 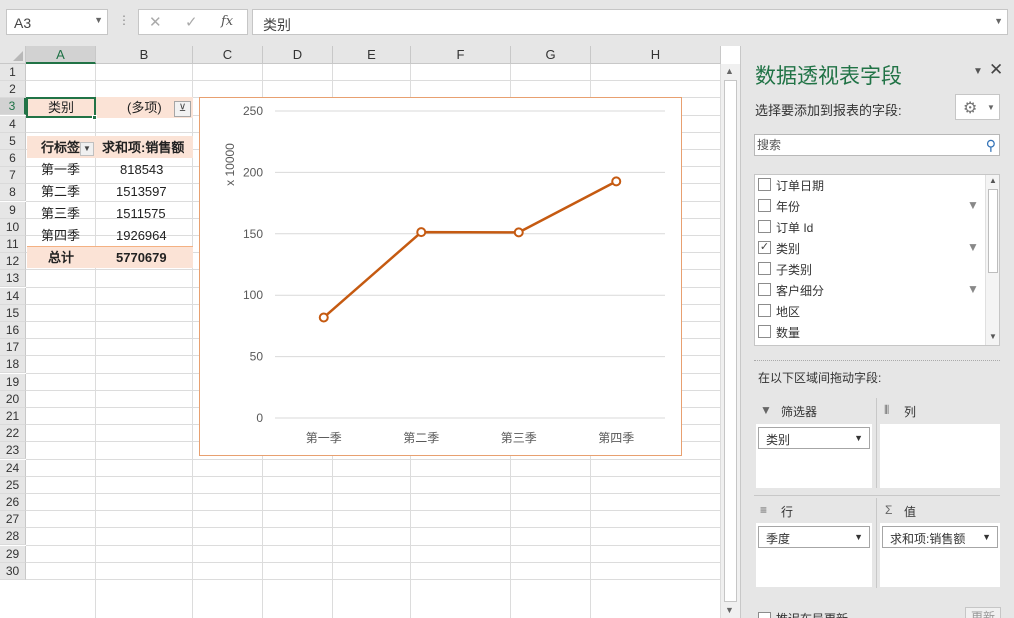 What do you see at coordinates (13, 176) in the screenshot?
I see `row-header-7: 7` at bounding box center [13, 176].